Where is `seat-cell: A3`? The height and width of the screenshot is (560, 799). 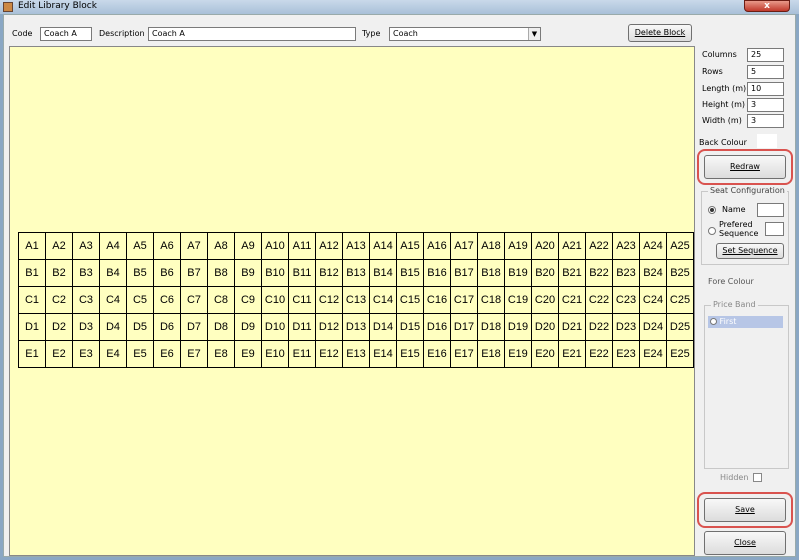
seat-cell: A3 is located at coordinates (86, 246).